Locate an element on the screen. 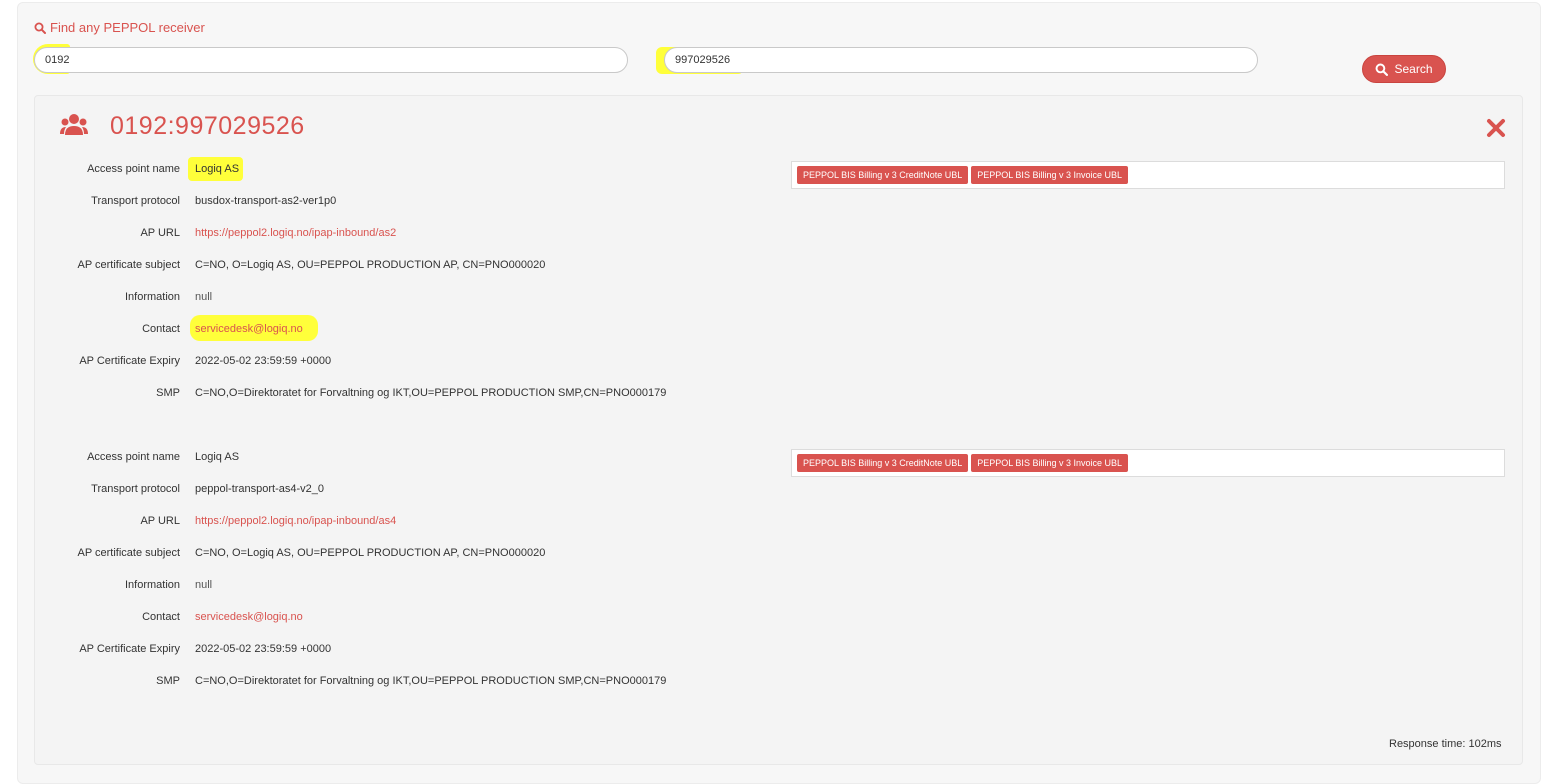 This screenshot has width=1567, height=784. scheme-input: 0192 is located at coordinates (331, 60).